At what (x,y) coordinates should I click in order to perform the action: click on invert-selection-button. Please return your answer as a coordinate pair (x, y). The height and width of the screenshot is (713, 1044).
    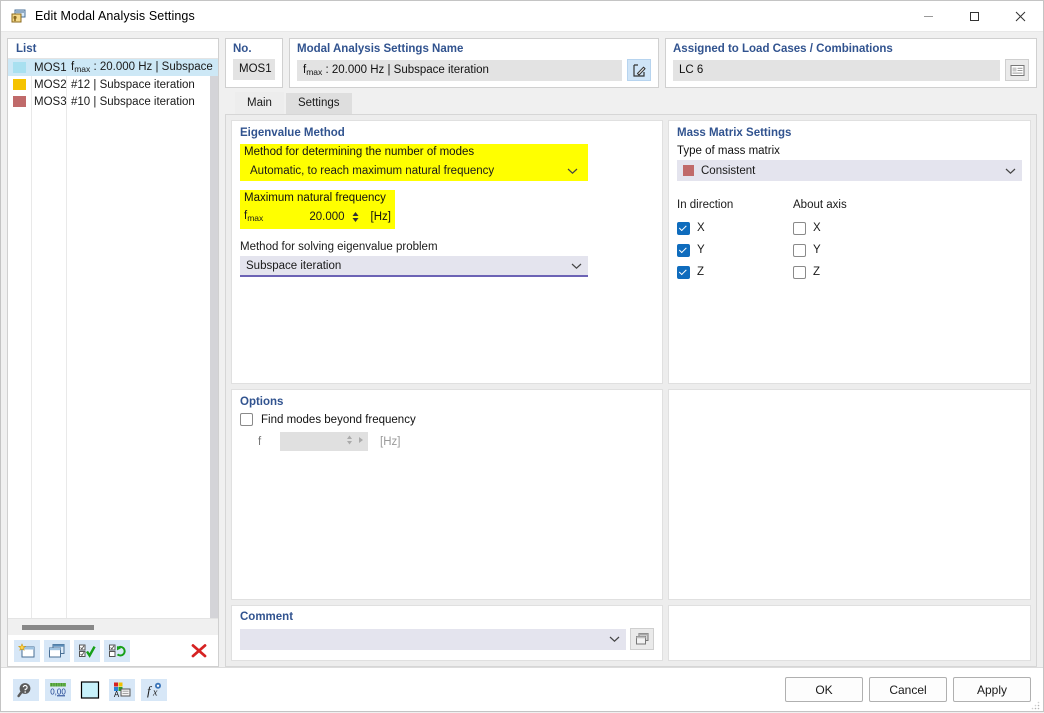
    Looking at the image, I should click on (117, 650).